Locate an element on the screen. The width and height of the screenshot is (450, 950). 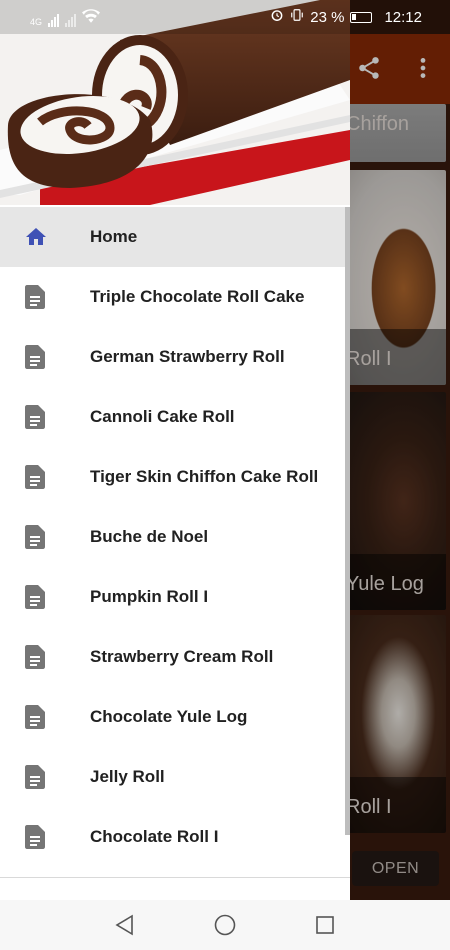
system-navigation-bar is located at coordinates (225, 925).